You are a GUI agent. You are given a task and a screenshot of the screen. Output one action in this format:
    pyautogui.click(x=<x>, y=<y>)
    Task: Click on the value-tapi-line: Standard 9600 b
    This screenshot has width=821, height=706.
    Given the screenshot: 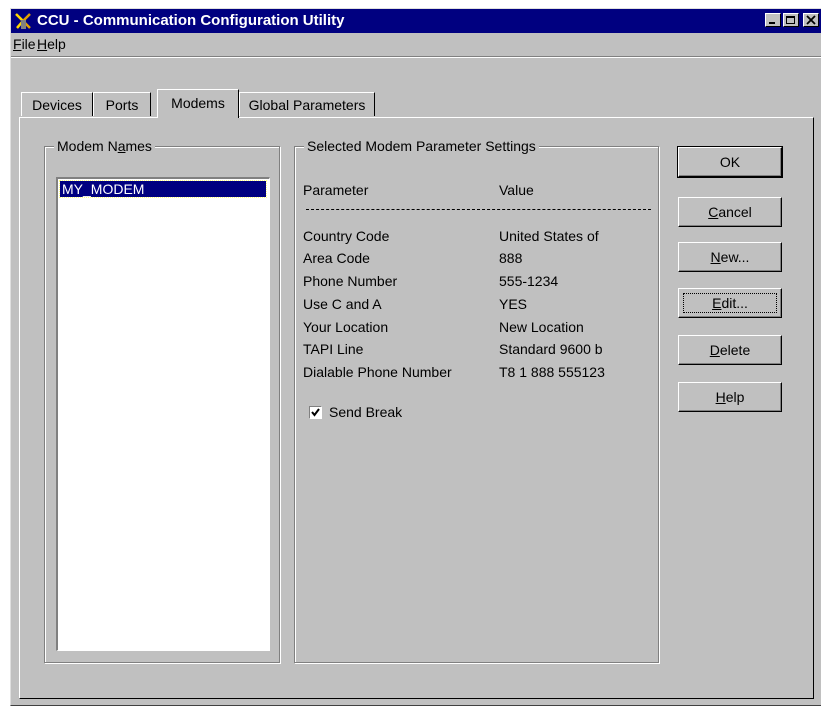 What is the action you would take?
    pyautogui.click(x=551, y=349)
    